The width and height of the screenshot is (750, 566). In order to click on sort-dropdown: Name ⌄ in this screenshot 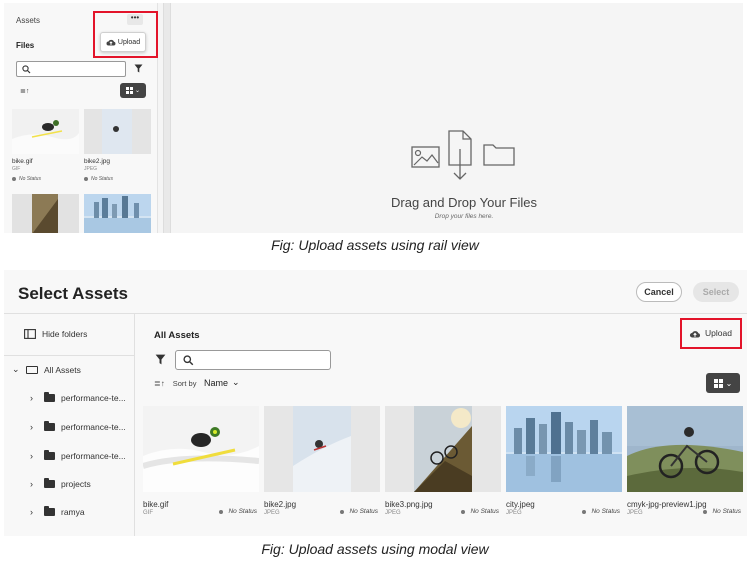, I will do `click(222, 382)`.